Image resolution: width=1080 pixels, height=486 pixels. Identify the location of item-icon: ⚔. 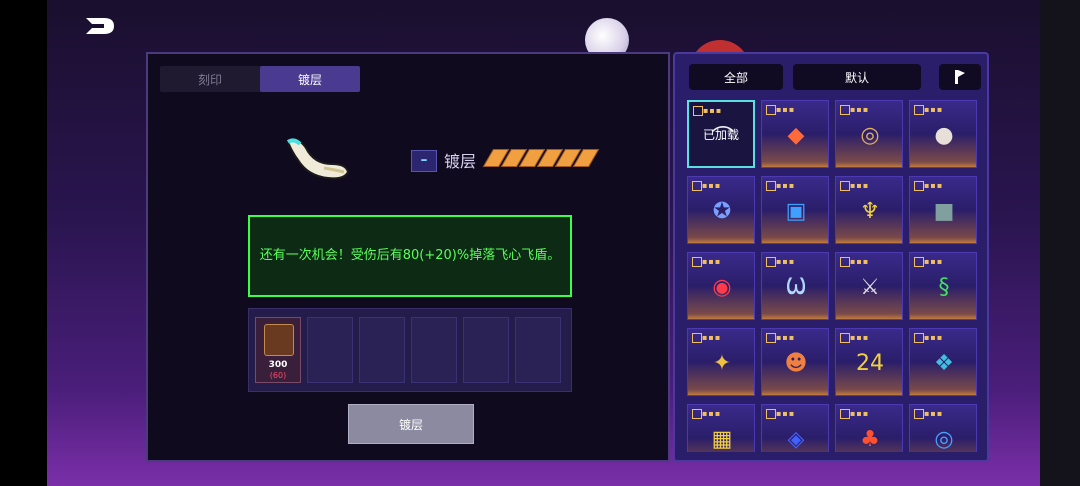
(870, 287).